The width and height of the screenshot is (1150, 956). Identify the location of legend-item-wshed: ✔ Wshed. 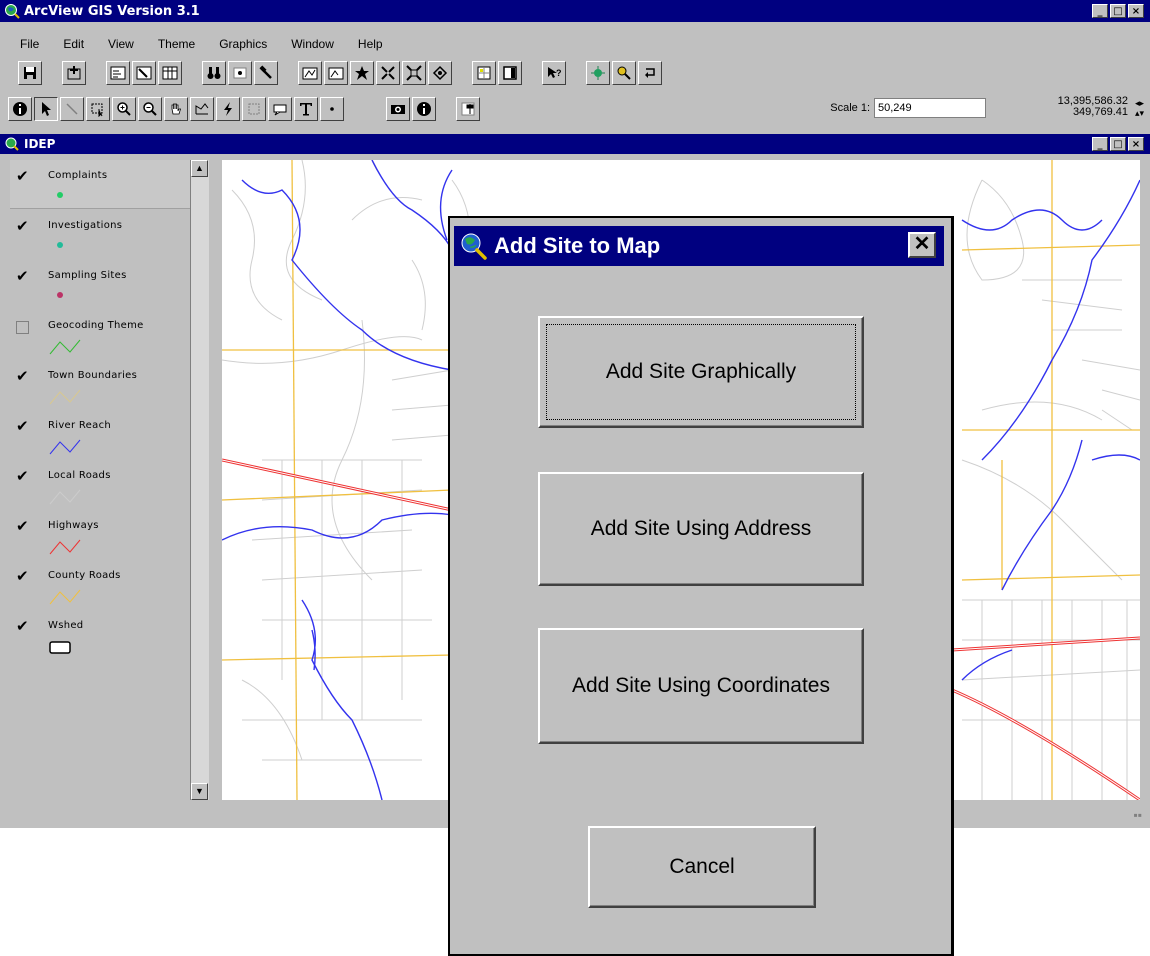
(100, 634).